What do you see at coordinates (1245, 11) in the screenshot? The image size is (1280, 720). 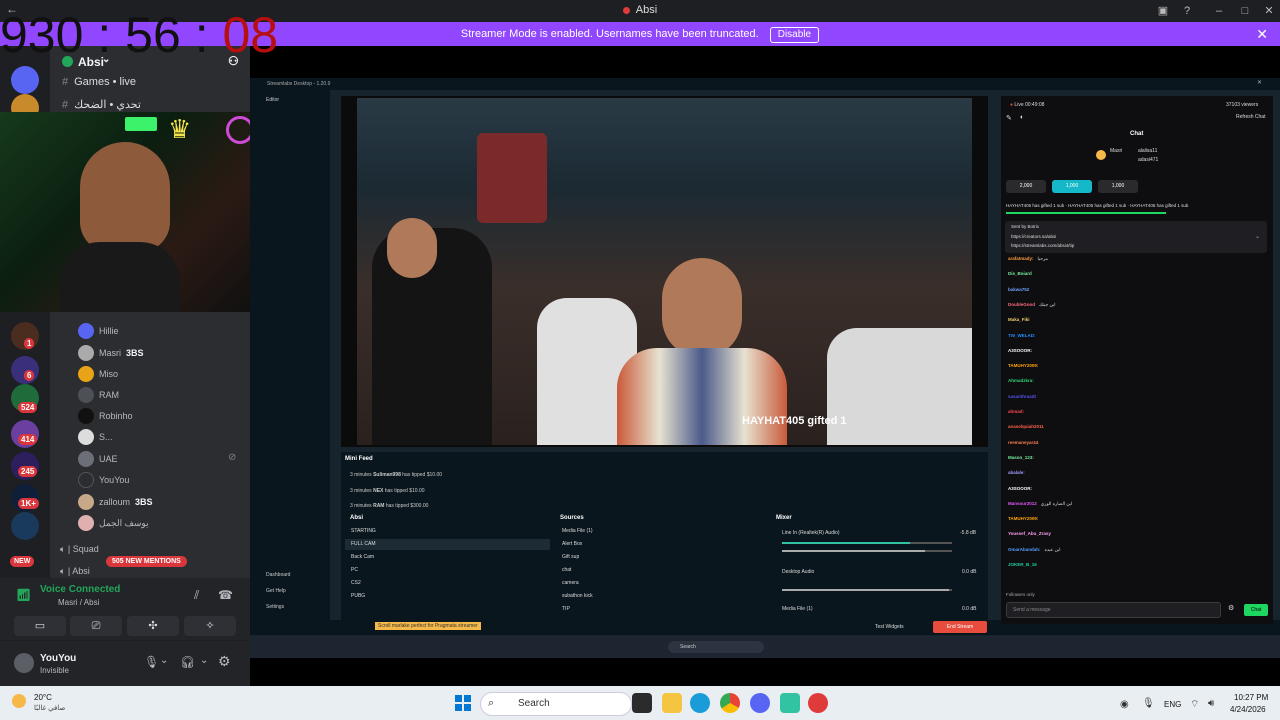 I see `maximize-button: □` at bounding box center [1245, 11].